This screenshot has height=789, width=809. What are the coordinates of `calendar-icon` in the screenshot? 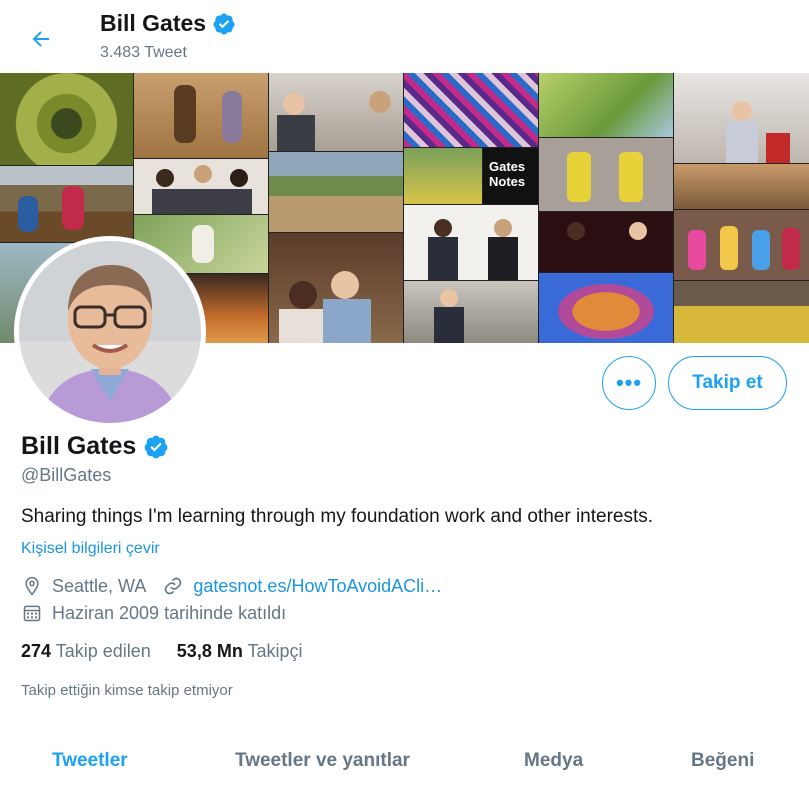 It's located at (32, 613).